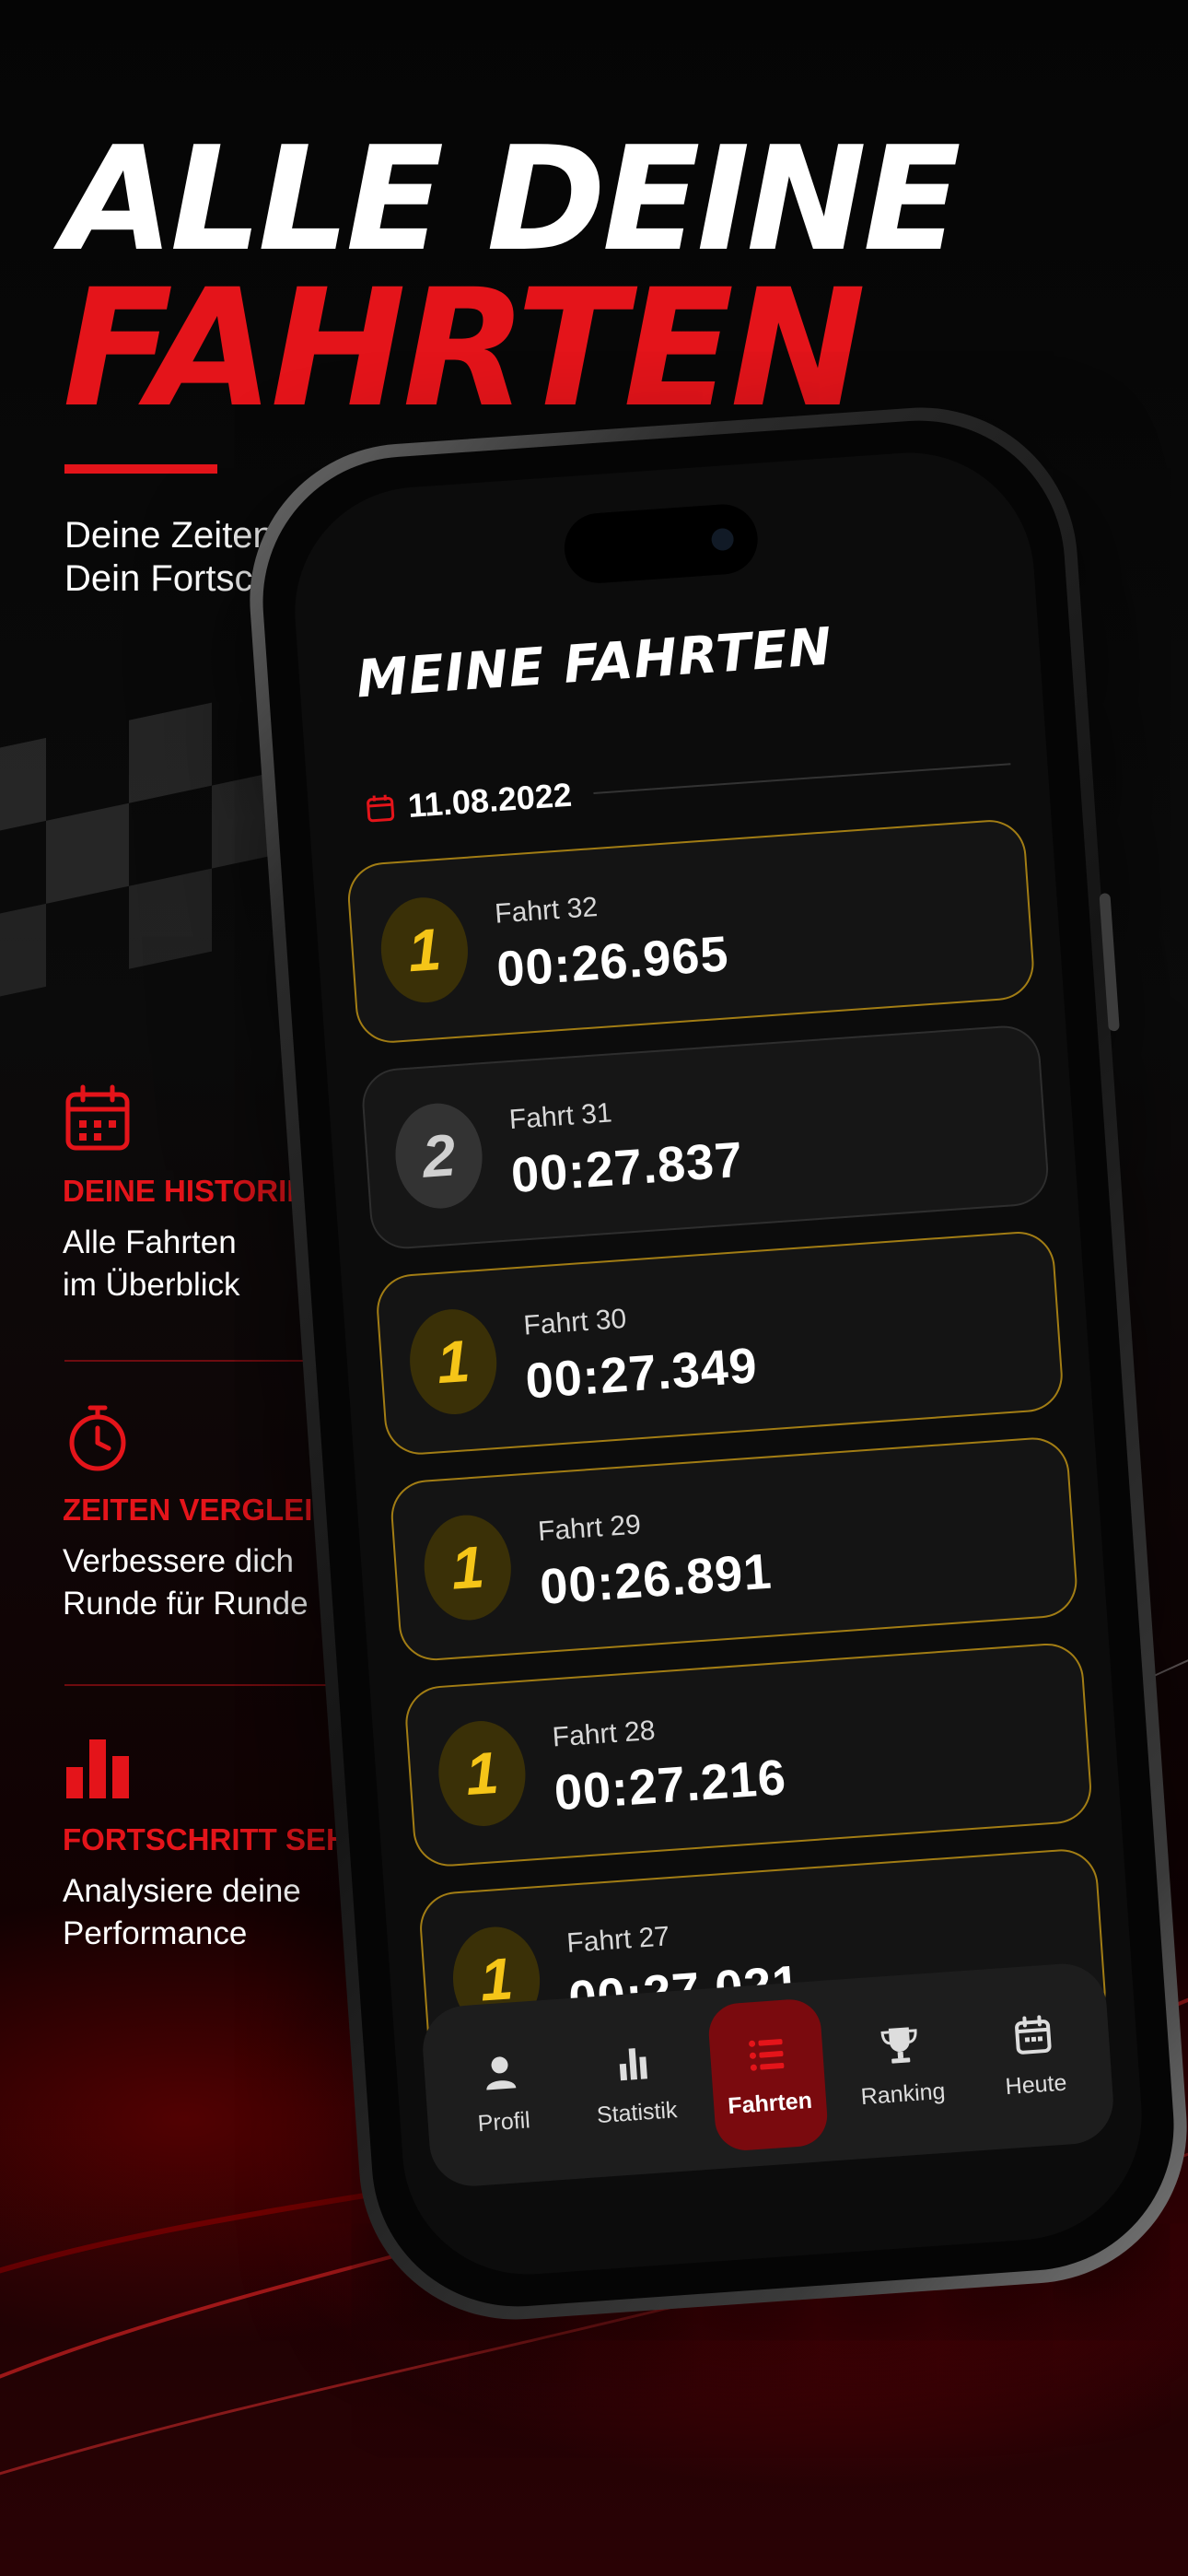 This screenshot has width=1188, height=2576. What do you see at coordinates (97, 1438) in the screenshot?
I see `stopwatch-icon` at bounding box center [97, 1438].